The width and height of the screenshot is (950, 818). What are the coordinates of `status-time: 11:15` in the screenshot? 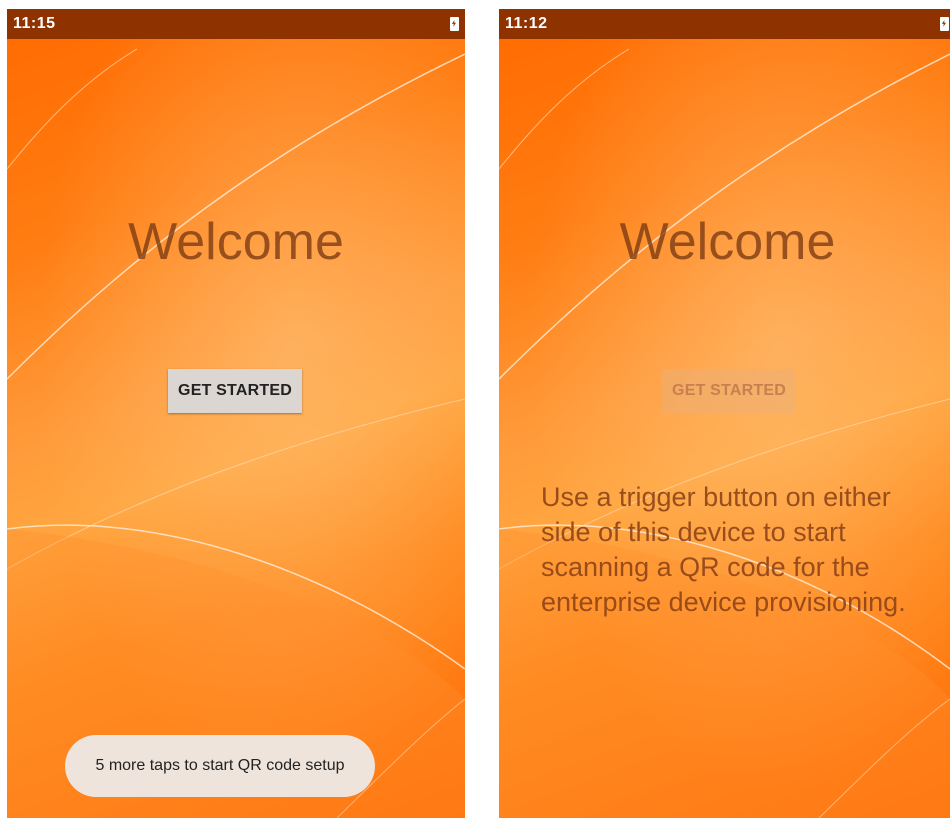 It's located at (34, 23).